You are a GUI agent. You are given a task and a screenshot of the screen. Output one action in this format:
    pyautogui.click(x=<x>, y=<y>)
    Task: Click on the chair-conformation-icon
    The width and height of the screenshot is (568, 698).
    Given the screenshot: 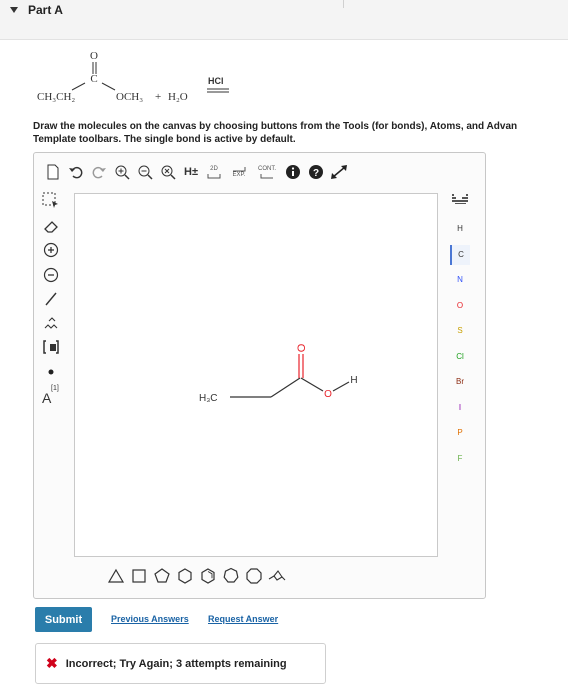 What is the action you would take?
    pyautogui.click(x=277, y=575)
    